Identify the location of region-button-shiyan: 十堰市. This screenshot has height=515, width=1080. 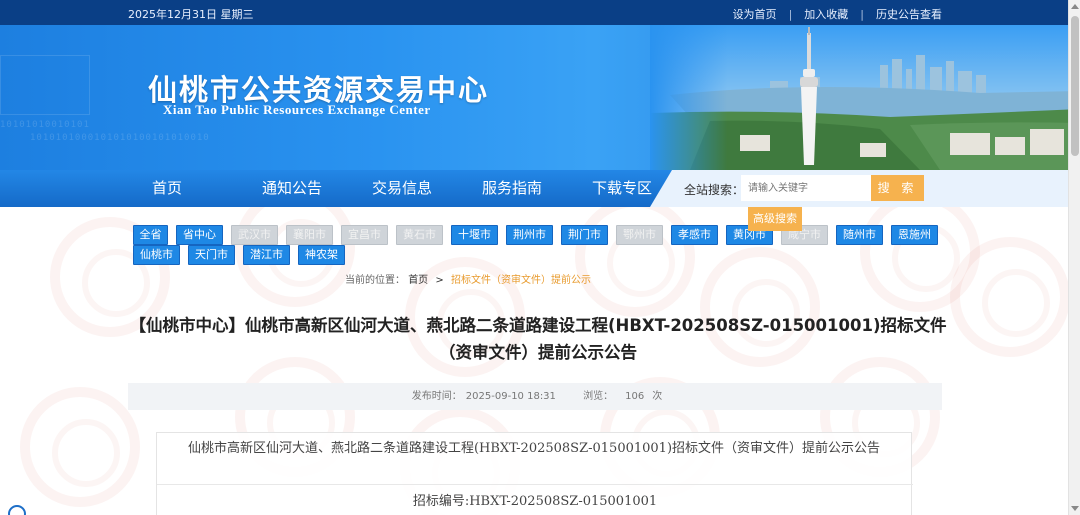
(474, 235).